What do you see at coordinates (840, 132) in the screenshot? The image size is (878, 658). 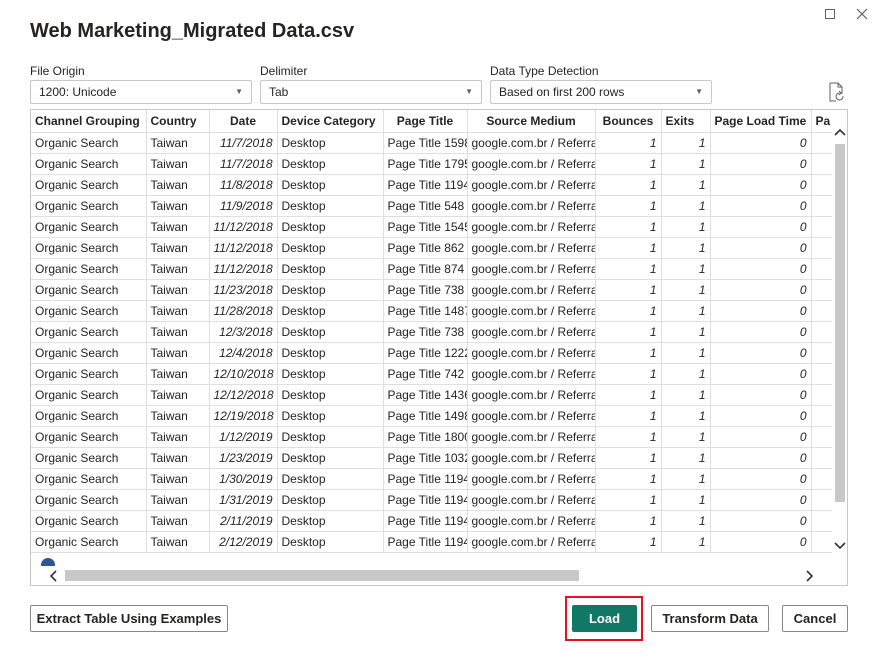 I see `scroll-up-icon` at bounding box center [840, 132].